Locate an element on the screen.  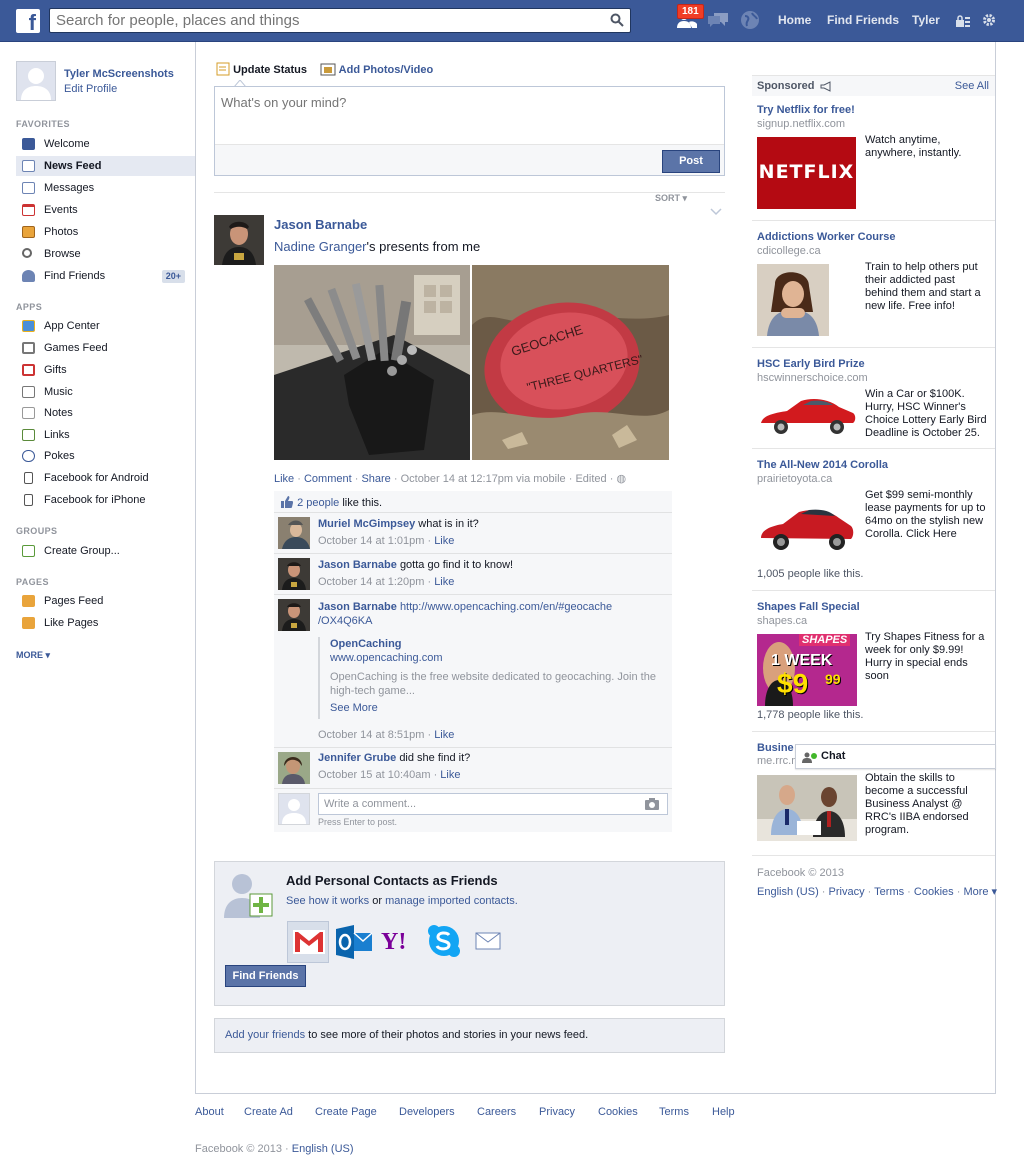
megaphone-icon is located at coordinates (826, 86).